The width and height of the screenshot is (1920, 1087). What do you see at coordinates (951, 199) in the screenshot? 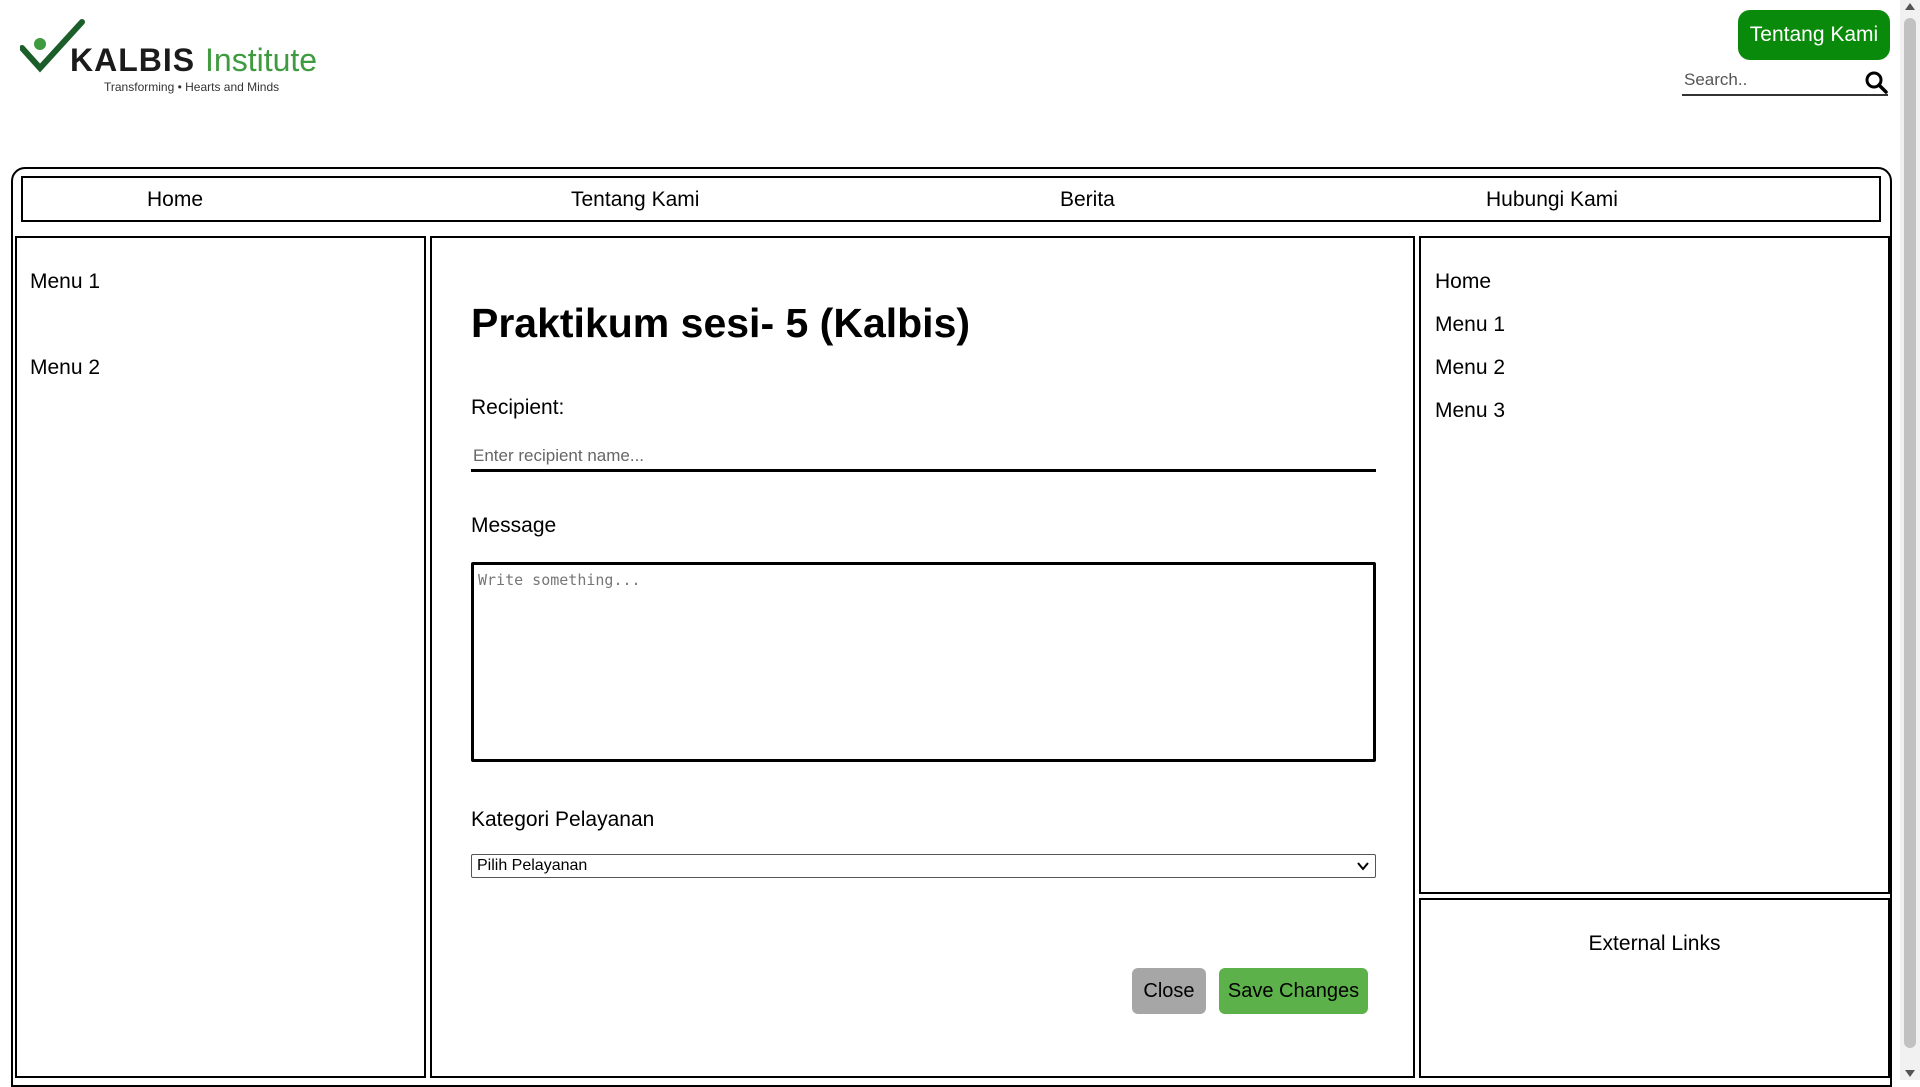
I see `top-nav: Home Tentang Kami Berita Hubungi Kami` at bounding box center [951, 199].